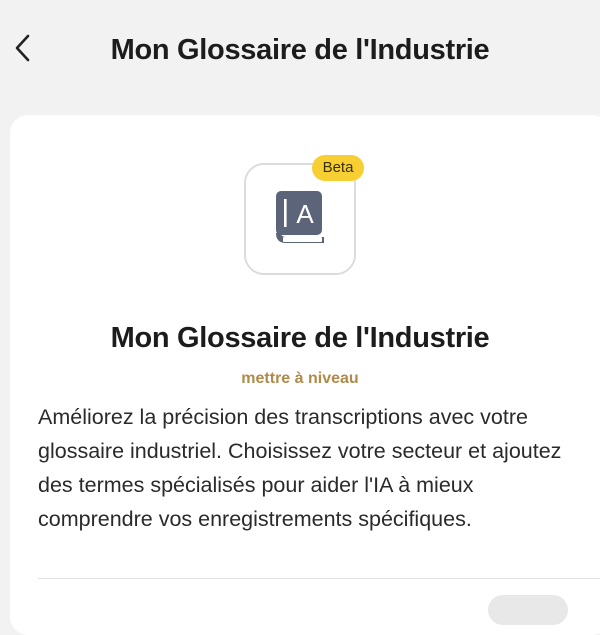  I want to click on beta-badge: Beta, so click(338, 168).